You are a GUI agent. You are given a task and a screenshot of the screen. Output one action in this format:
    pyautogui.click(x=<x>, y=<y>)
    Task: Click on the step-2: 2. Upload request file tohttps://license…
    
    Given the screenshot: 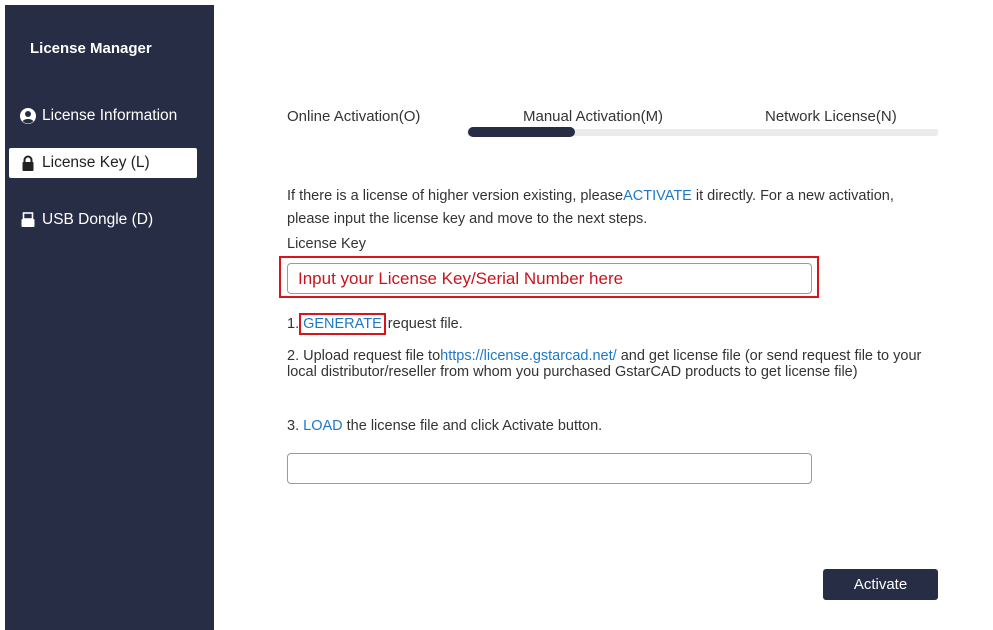 What is the action you would take?
    pyautogui.click(x=607, y=364)
    